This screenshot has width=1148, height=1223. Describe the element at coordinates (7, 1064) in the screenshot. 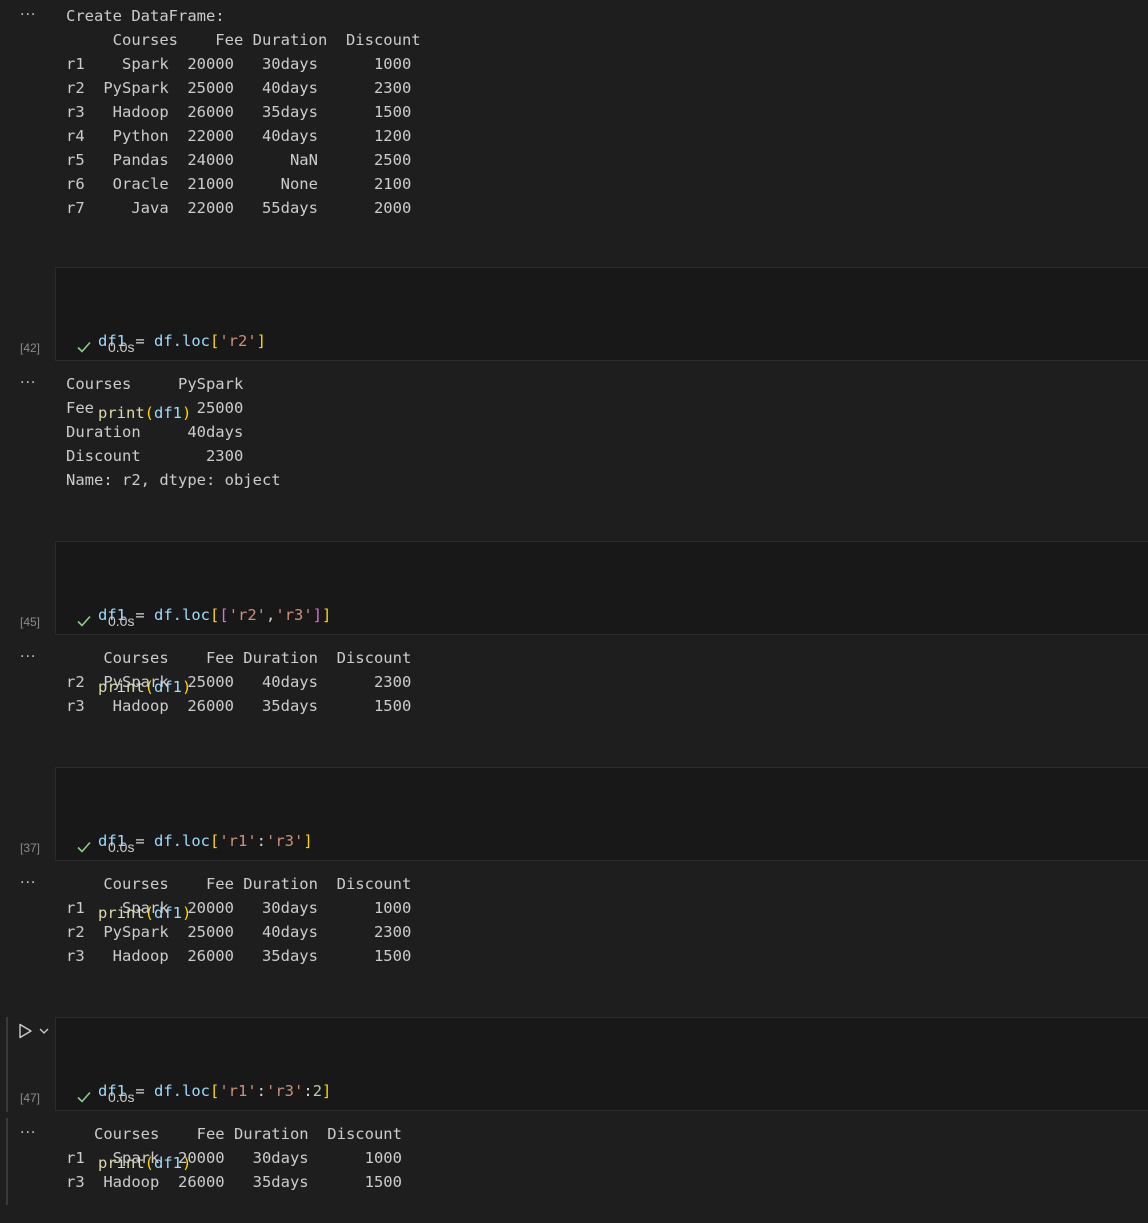

I see `cell-focus-indicator` at that location.